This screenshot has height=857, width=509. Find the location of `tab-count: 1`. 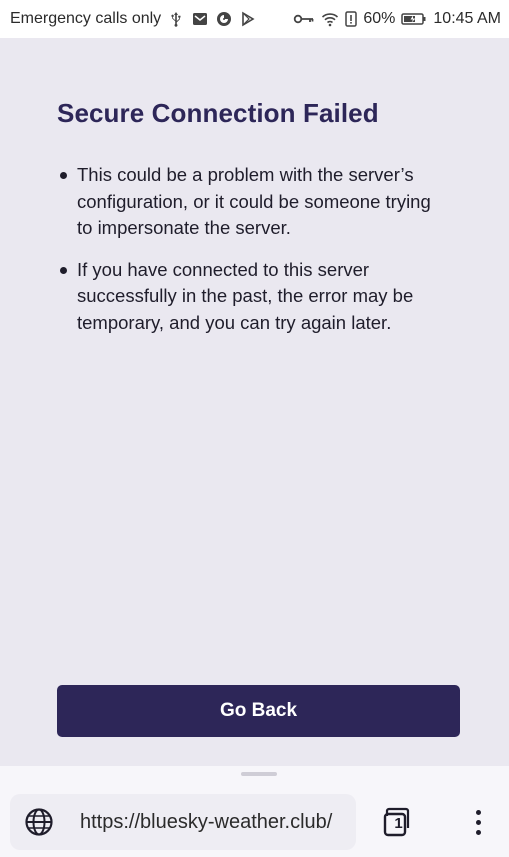

tab-count: 1 is located at coordinates (398, 823).